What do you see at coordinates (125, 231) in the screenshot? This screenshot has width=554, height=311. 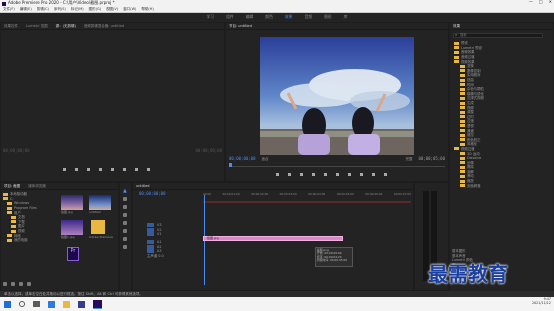 I see `pen-tool-icon` at bounding box center [125, 231].